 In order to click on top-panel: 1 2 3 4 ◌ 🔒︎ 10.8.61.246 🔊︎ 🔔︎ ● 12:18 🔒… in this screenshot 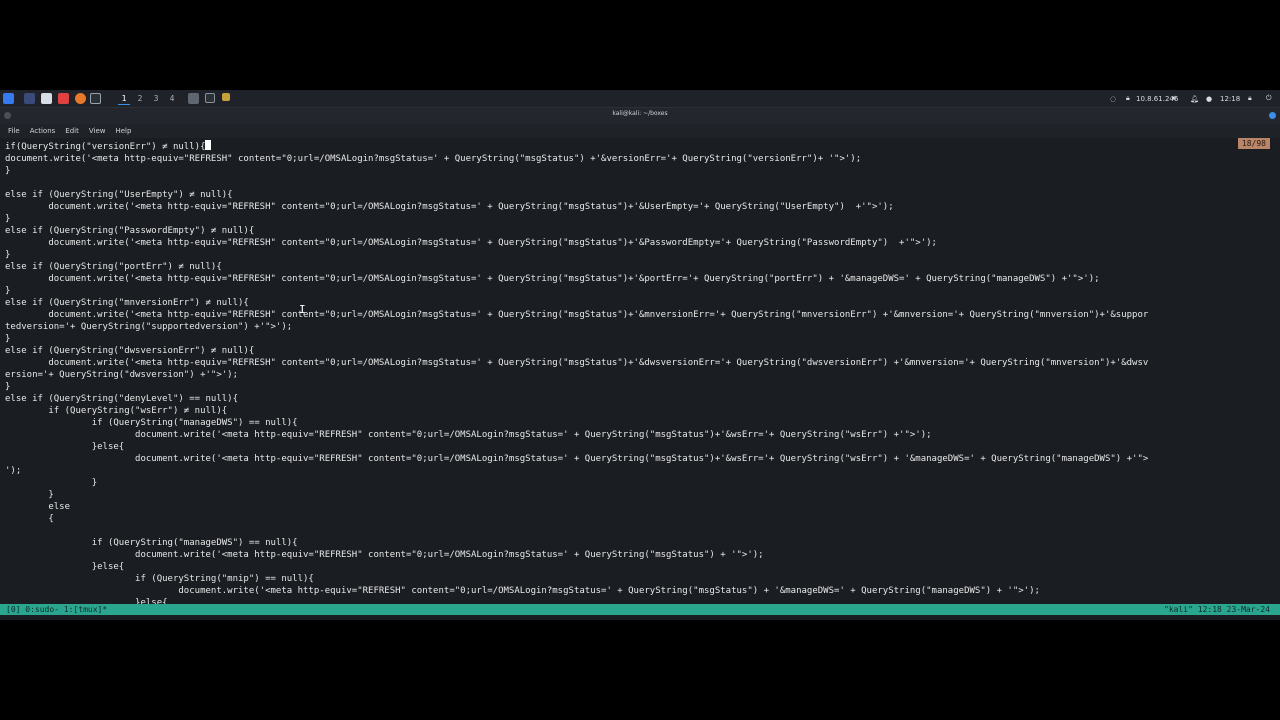, I will do `click(640, 99)`.